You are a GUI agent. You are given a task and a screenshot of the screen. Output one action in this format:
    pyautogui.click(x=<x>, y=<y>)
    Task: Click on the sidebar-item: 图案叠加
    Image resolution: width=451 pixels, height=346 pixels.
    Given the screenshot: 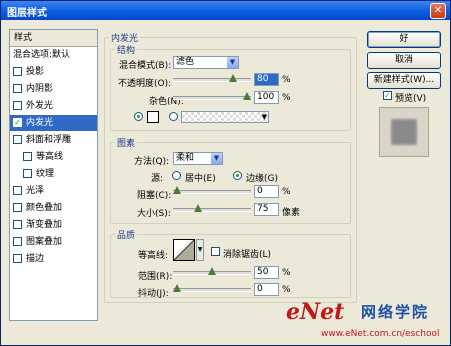 What is the action you would take?
    pyautogui.click(x=53, y=242)
    